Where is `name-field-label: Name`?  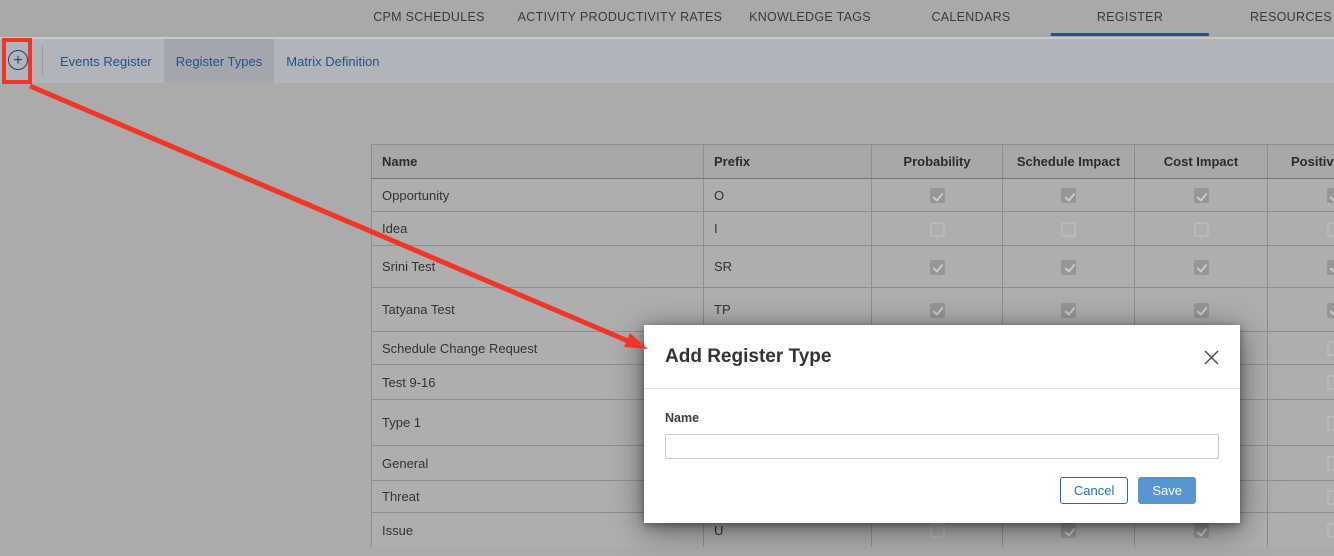 name-field-label: Name is located at coordinates (682, 418).